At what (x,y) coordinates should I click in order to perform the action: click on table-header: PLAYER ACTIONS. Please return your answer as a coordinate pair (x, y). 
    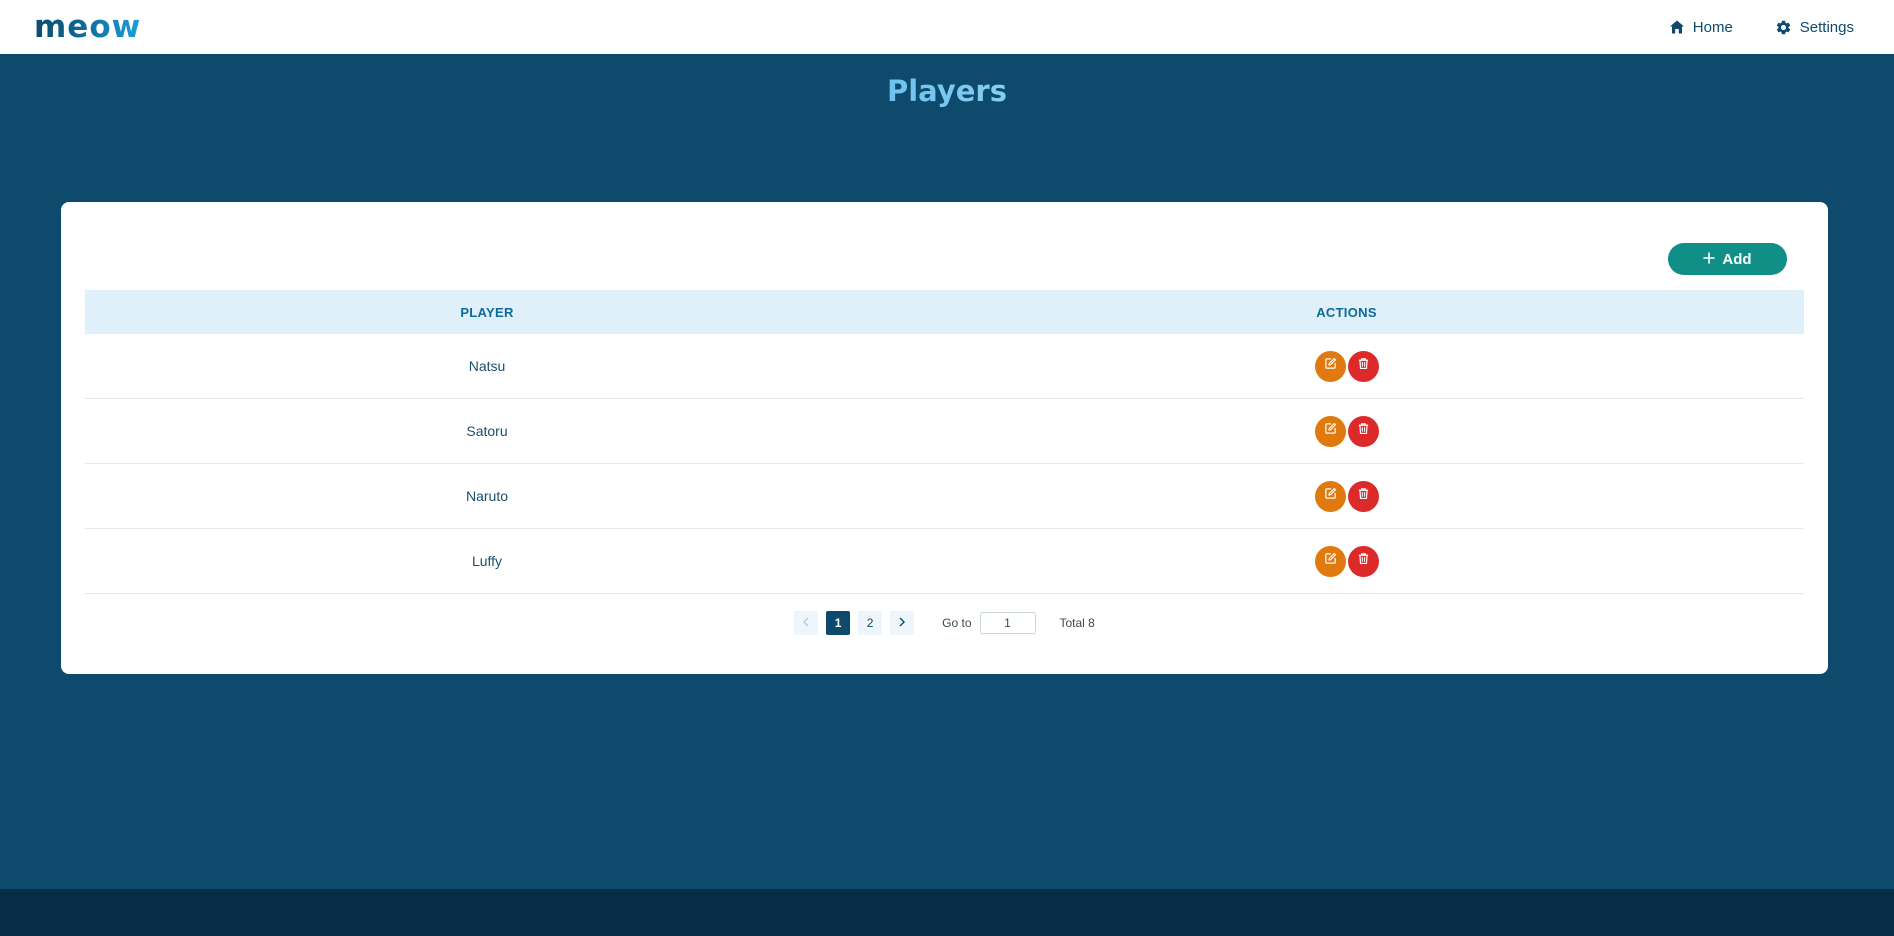
    Looking at the image, I should click on (944, 312).